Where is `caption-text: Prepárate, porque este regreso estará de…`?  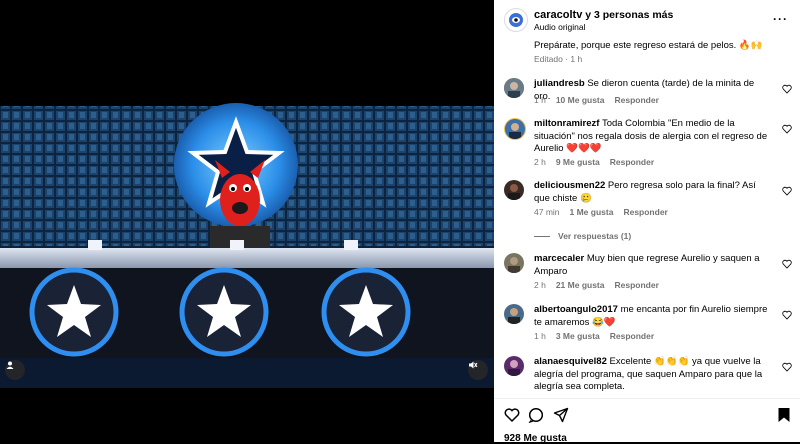 caption-text: Prepárate, porque este regreso estará de… is located at coordinates (648, 45).